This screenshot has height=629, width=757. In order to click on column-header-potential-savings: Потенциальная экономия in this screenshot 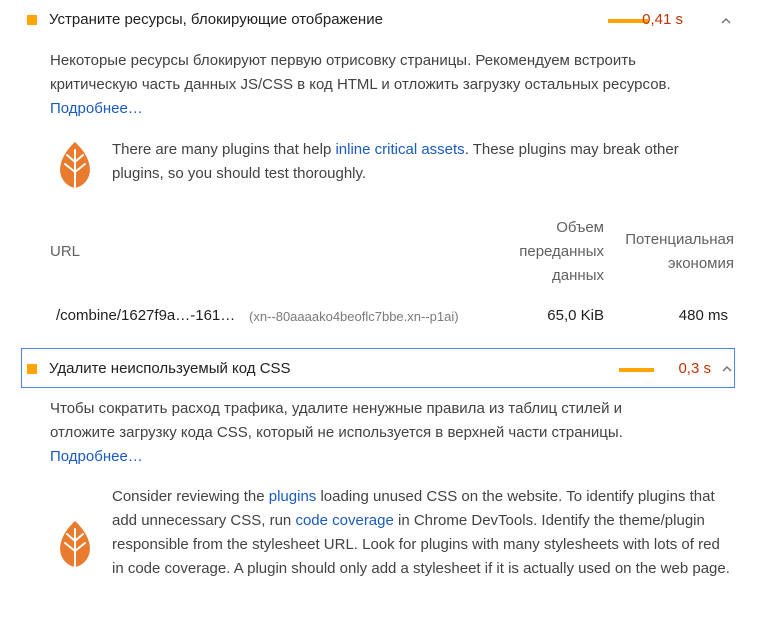, I will do `click(679, 251)`.